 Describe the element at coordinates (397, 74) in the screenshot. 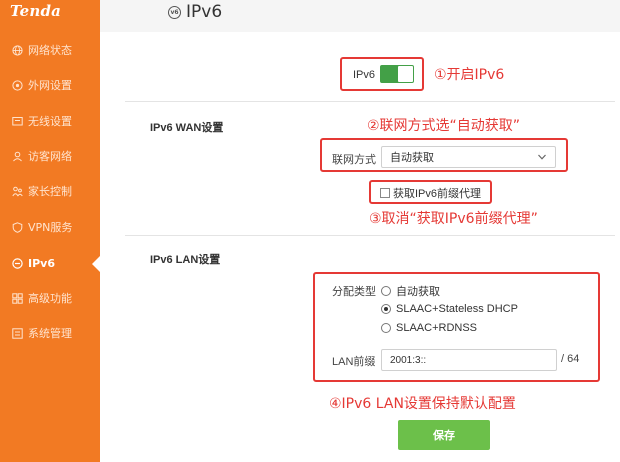

I see `ipv6-toggle-switch` at that location.